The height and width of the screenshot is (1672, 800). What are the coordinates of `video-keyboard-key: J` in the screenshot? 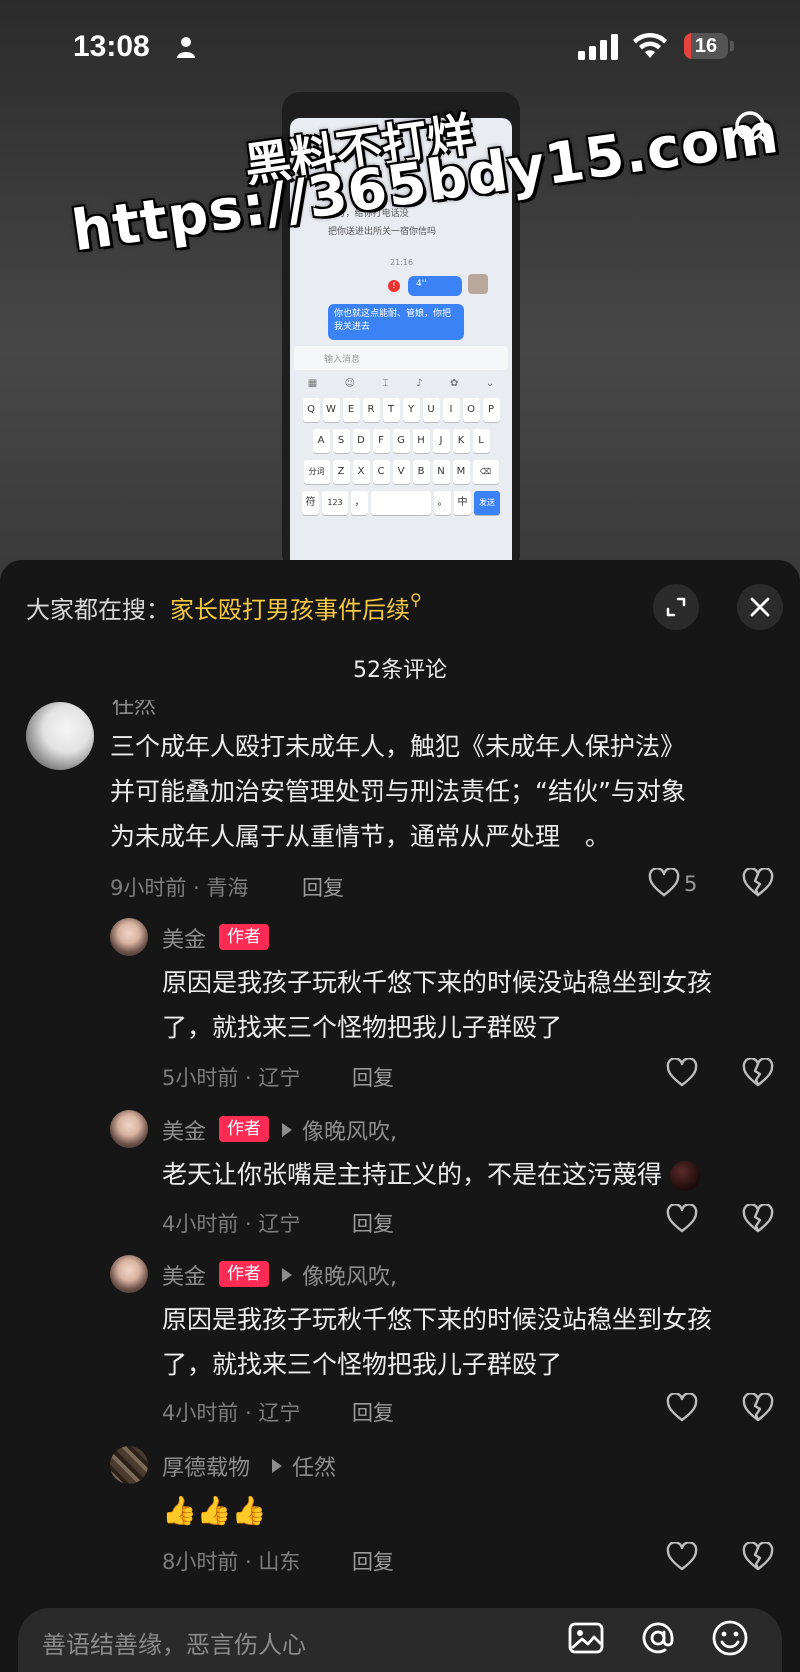 It's located at (441, 441).